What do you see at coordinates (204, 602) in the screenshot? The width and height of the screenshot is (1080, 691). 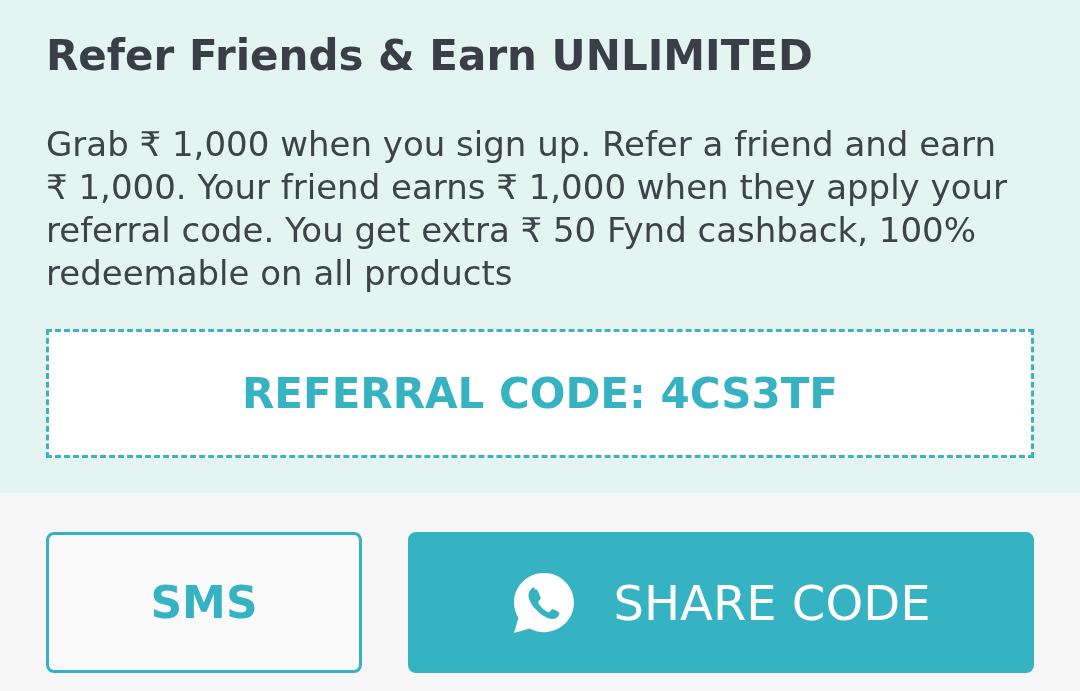 I see `sms-button: SMS` at bounding box center [204, 602].